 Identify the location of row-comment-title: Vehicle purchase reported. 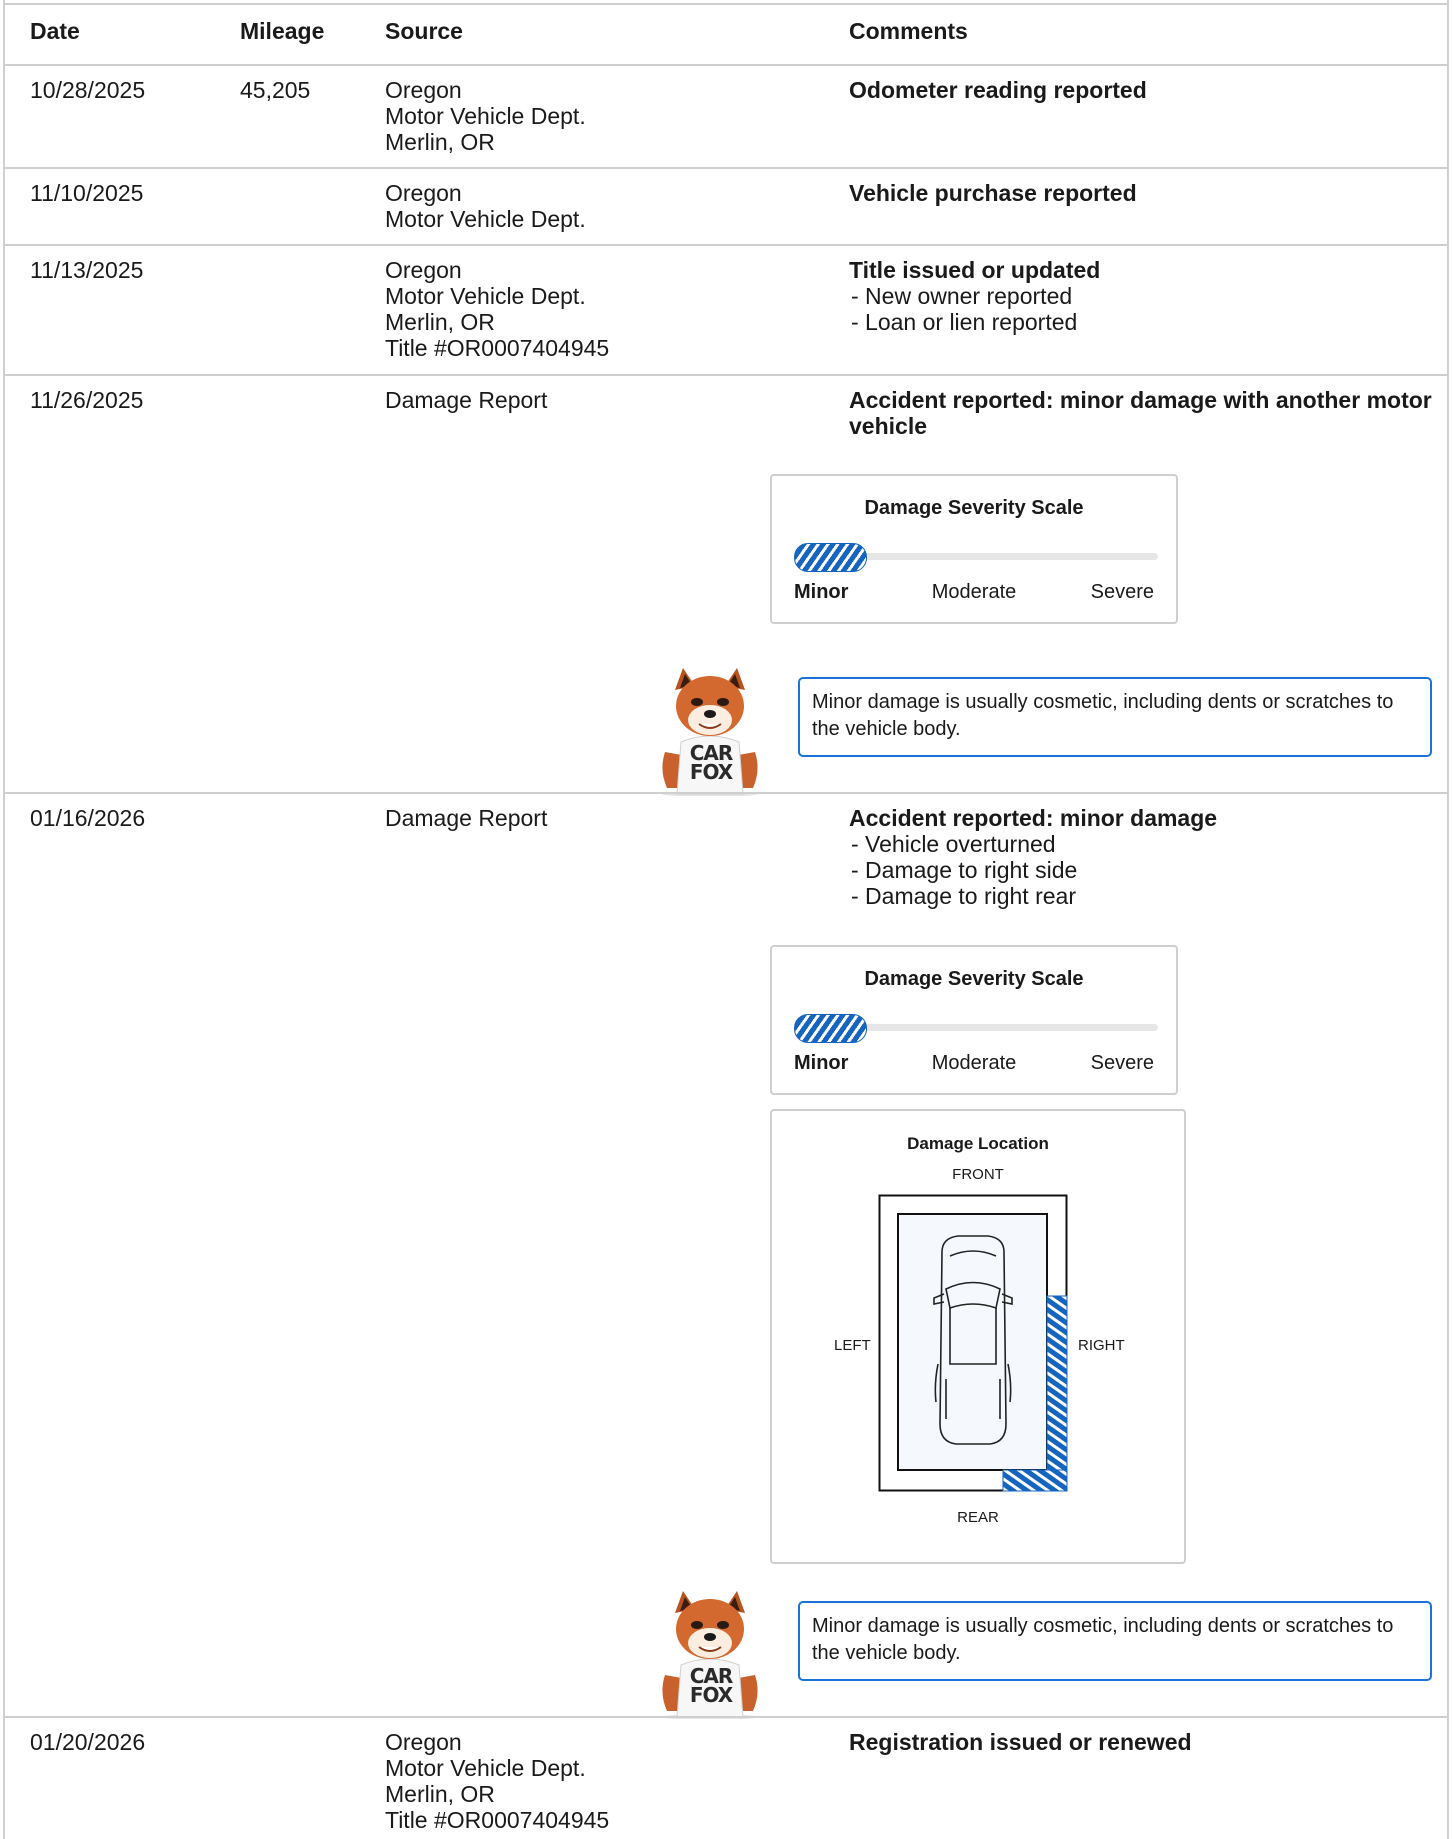
(993, 193).